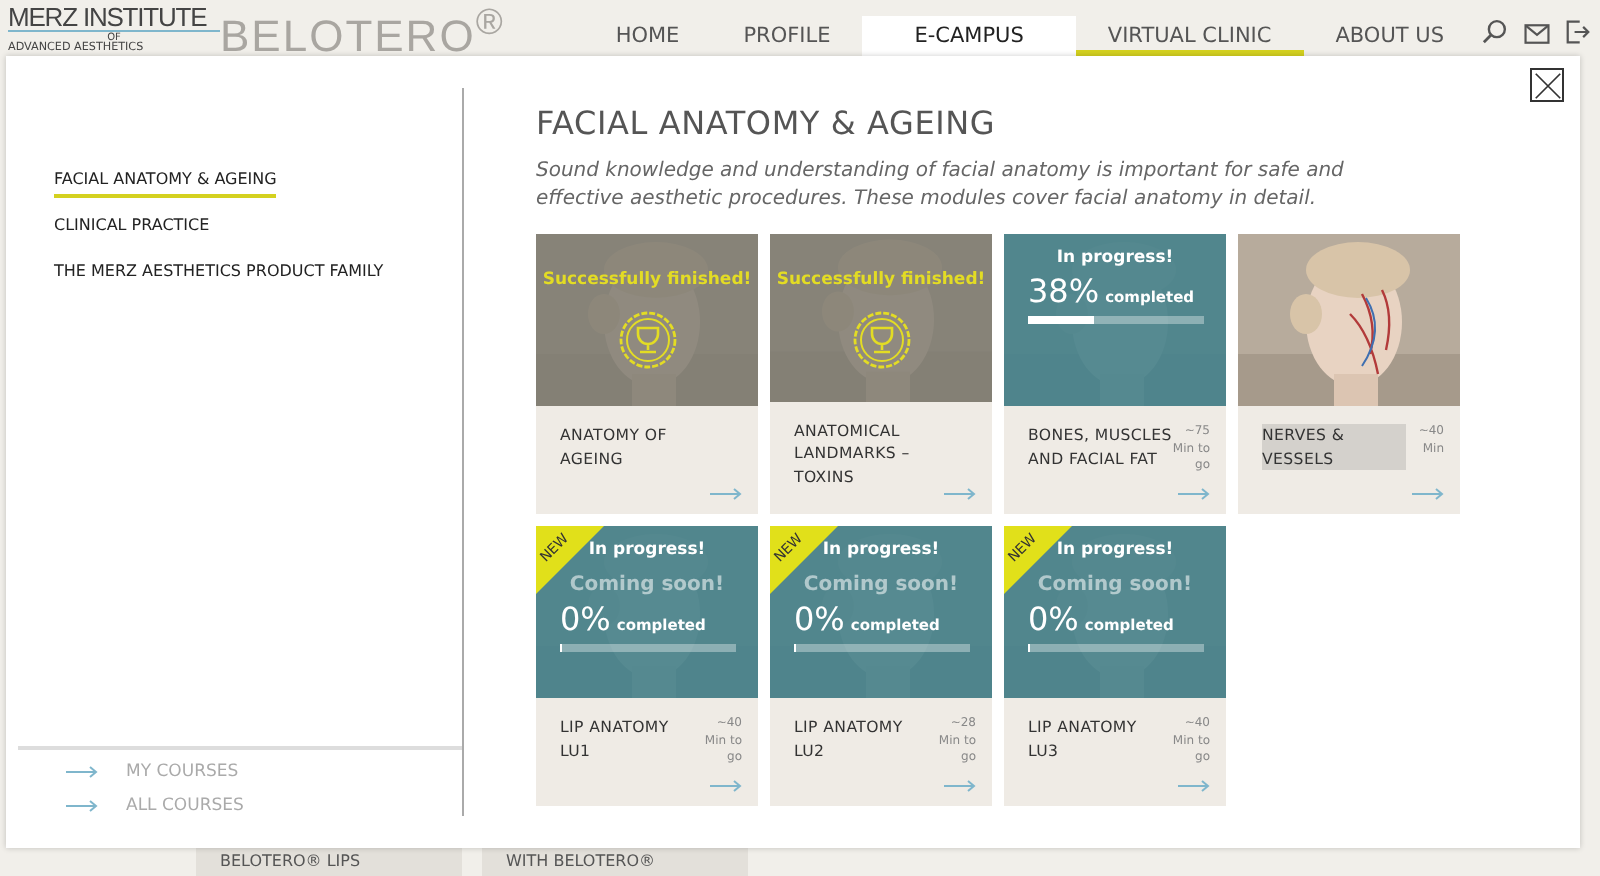 This screenshot has height=876, width=1600. I want to click on intro-text: Sound knowledge and understanding of facial anatomy is important for safe and effective aesthetic procedures. These modules cover facial anatomy in detail., so click(941, 186).